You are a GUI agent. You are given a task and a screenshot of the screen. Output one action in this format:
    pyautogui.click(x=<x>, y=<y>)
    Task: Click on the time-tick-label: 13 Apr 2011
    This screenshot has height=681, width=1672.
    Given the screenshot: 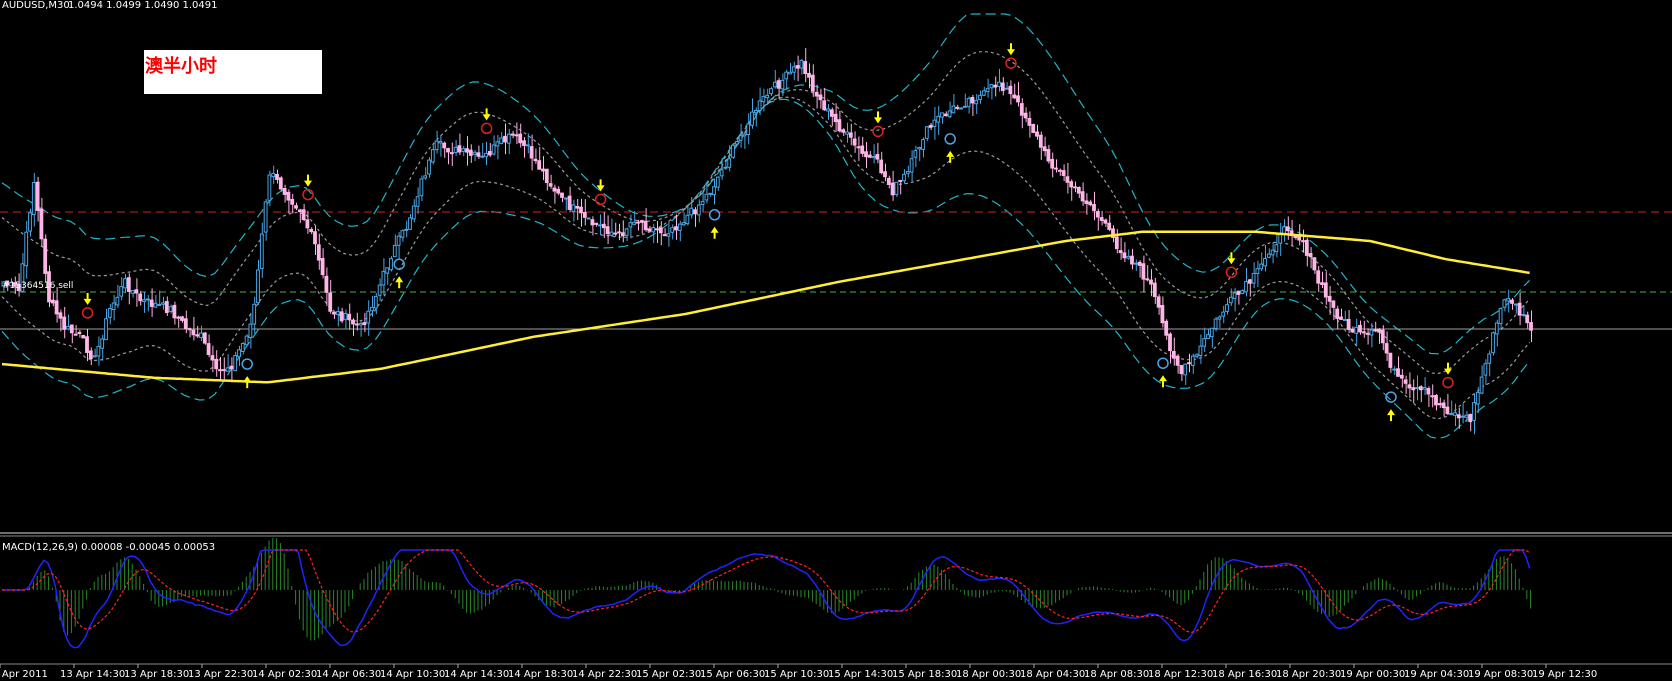 What is the action you would take?
    pyautogui.click(x=24, y=674)
    